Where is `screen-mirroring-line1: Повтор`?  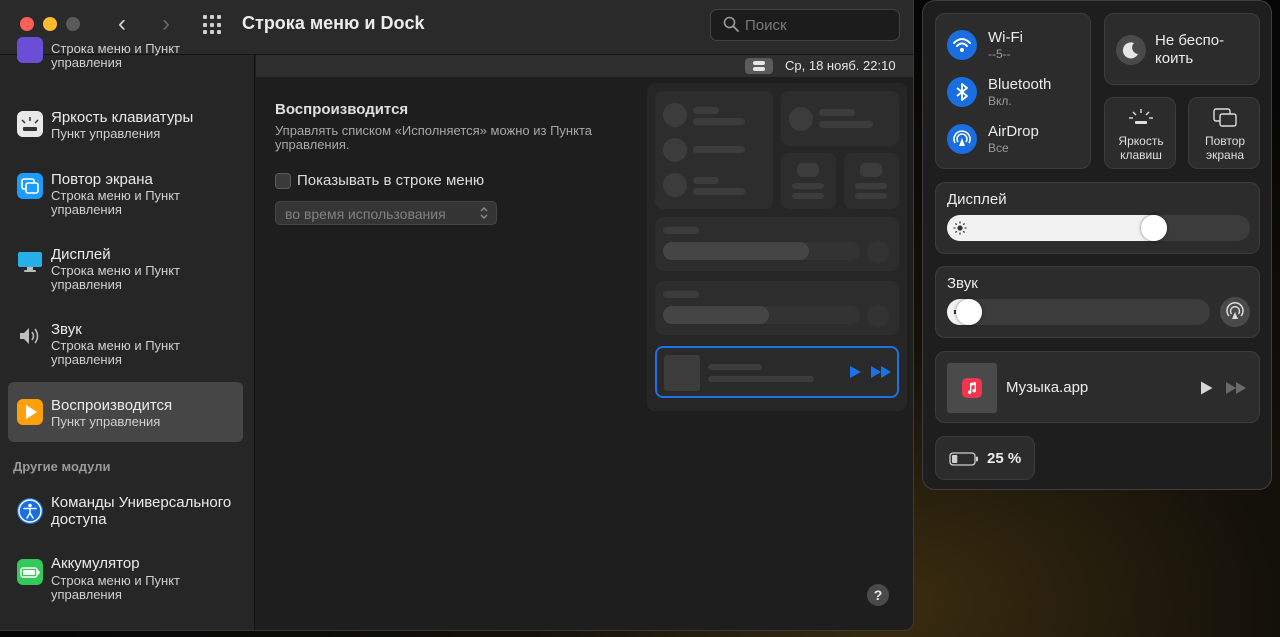
screen-mirroring-line1: Повтор is located at coordinates (1225, 141).